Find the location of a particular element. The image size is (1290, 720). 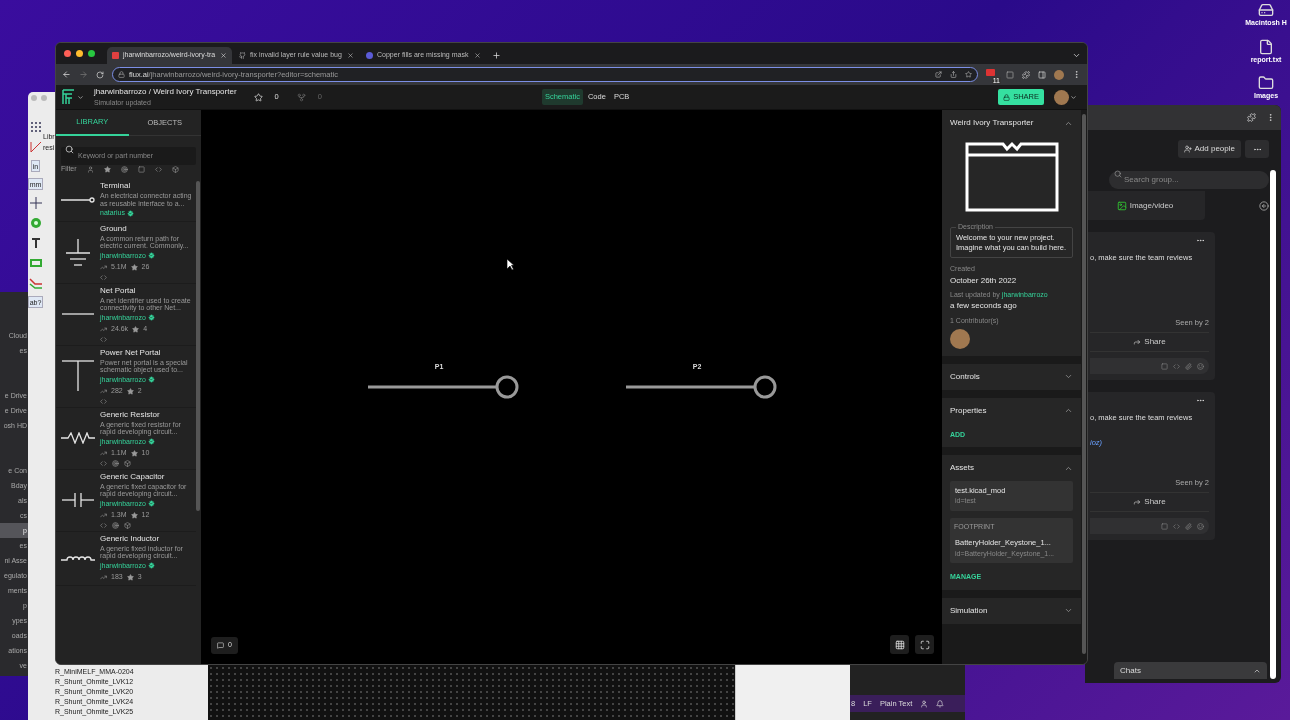

resistor-symbol-icon is located at coordinates (78, 438).